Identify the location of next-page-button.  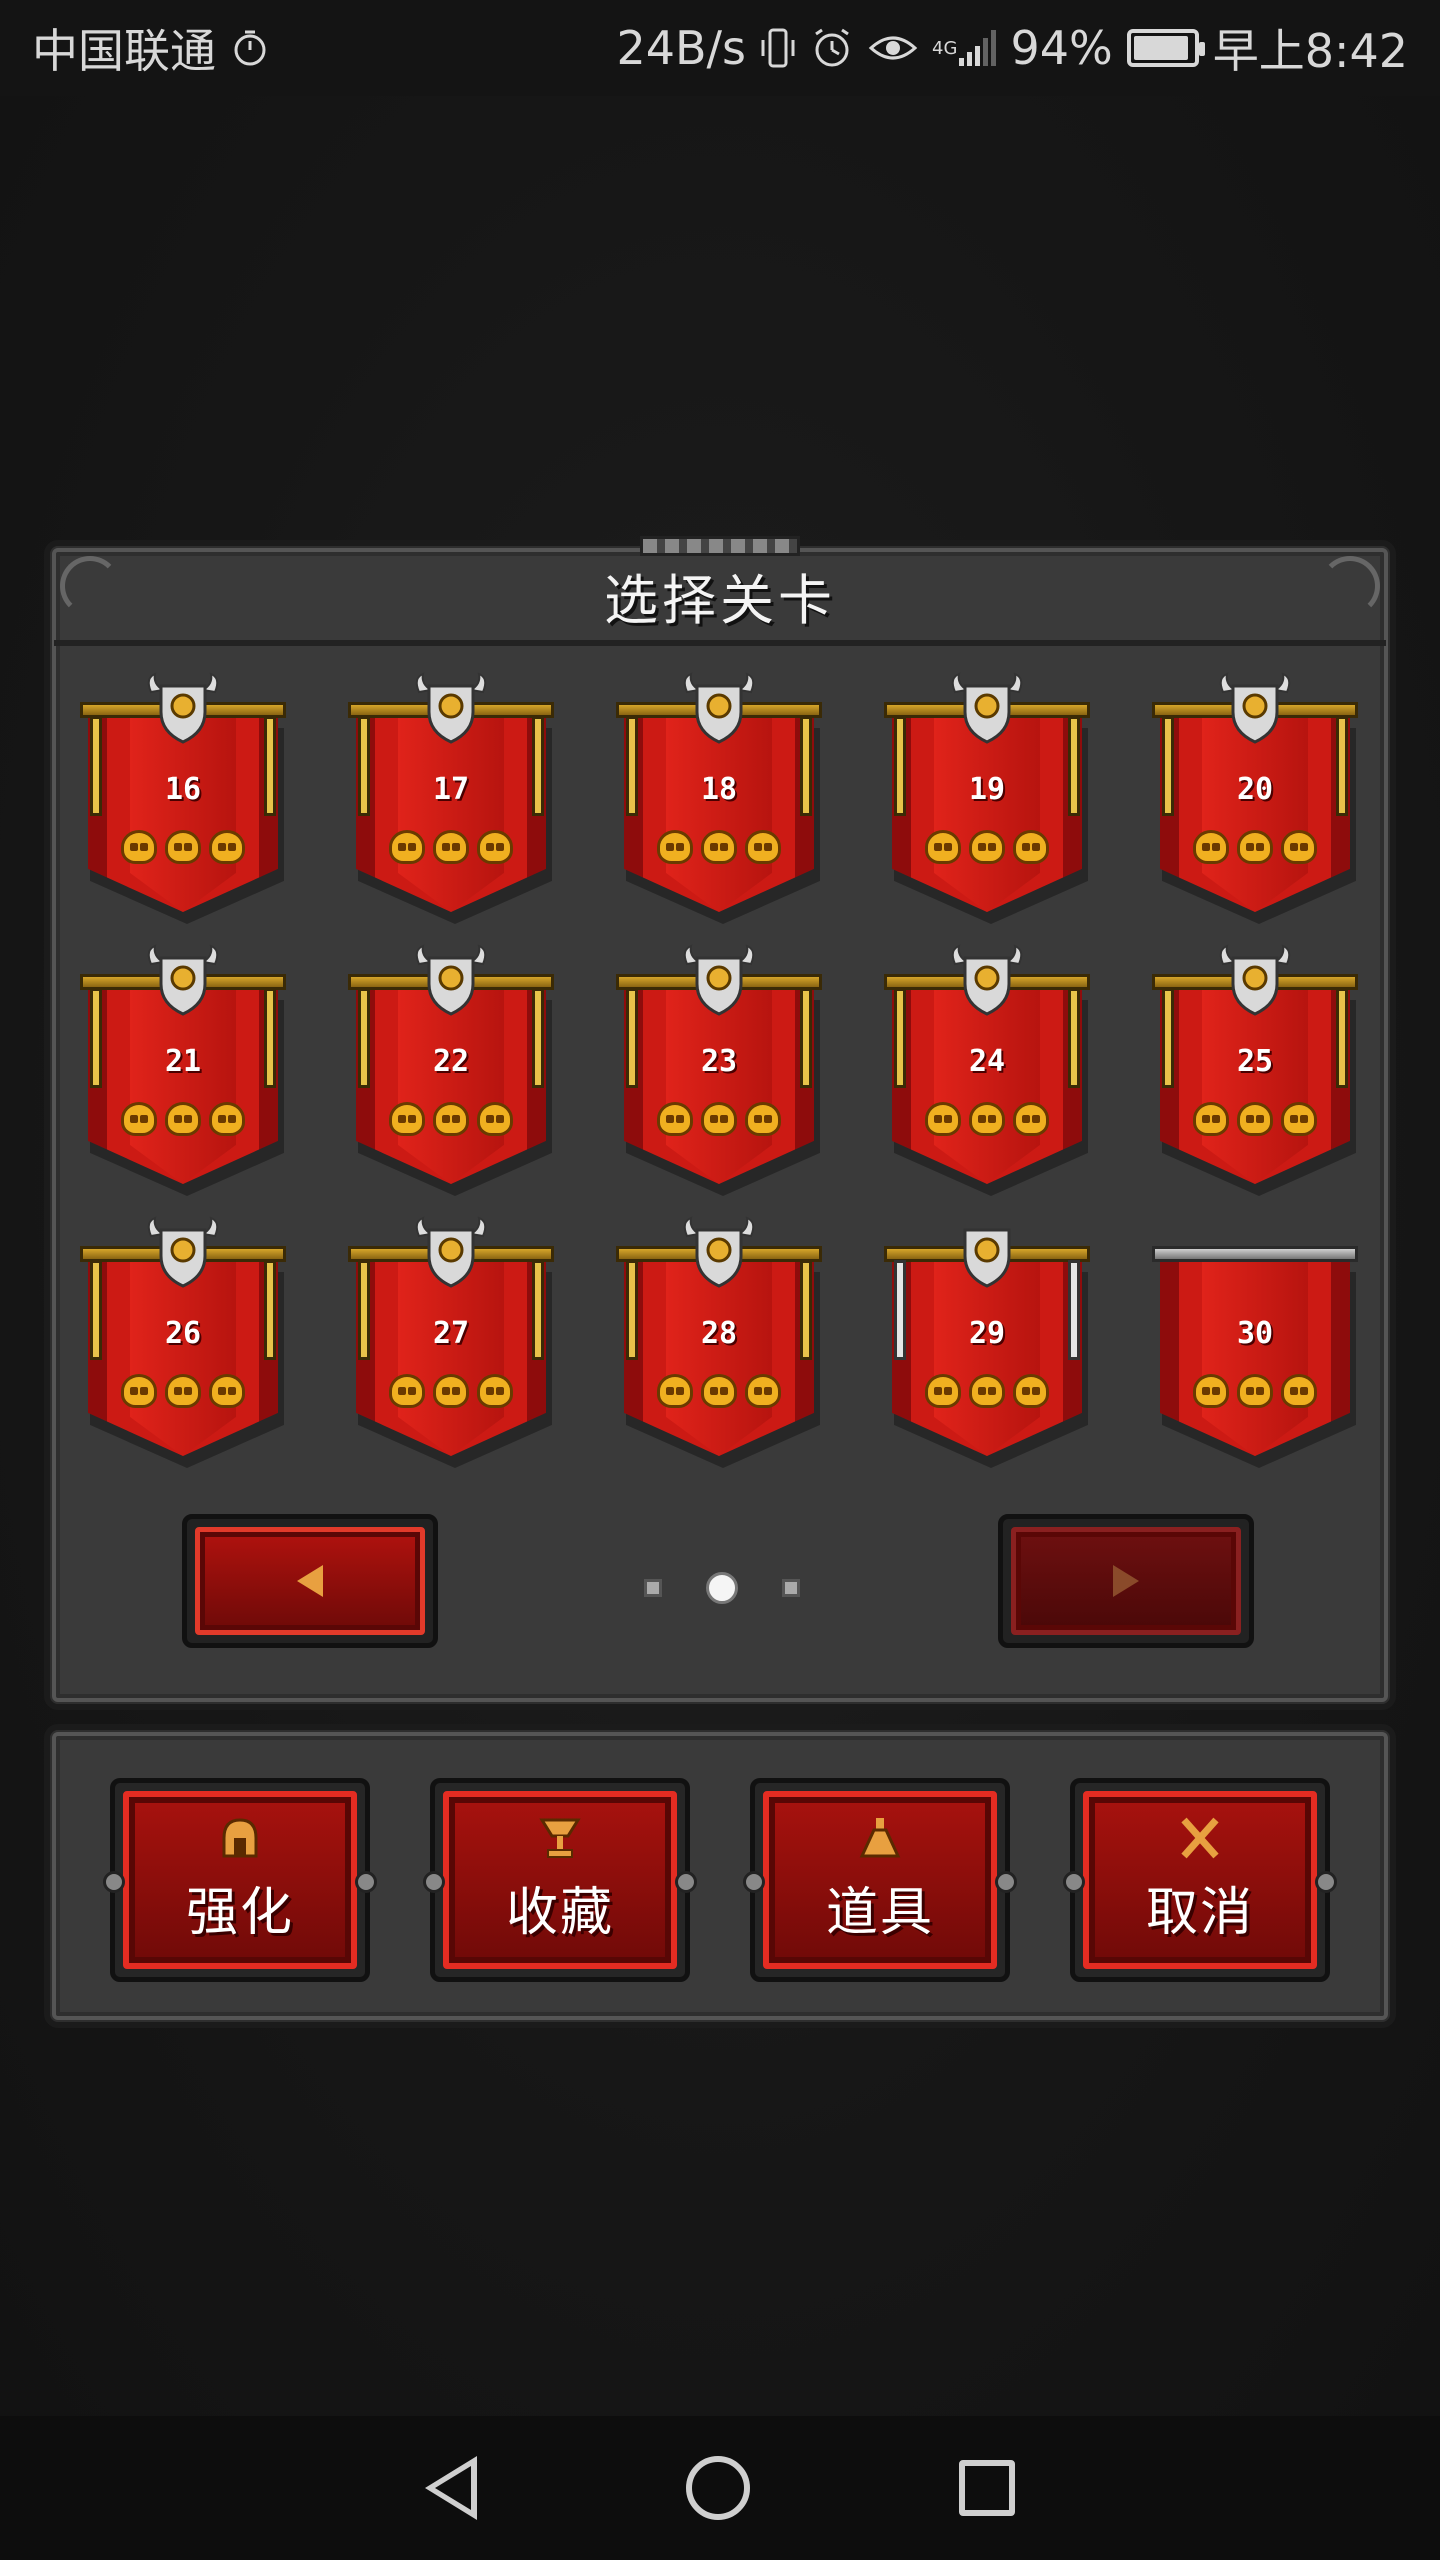
(1126, 1581).